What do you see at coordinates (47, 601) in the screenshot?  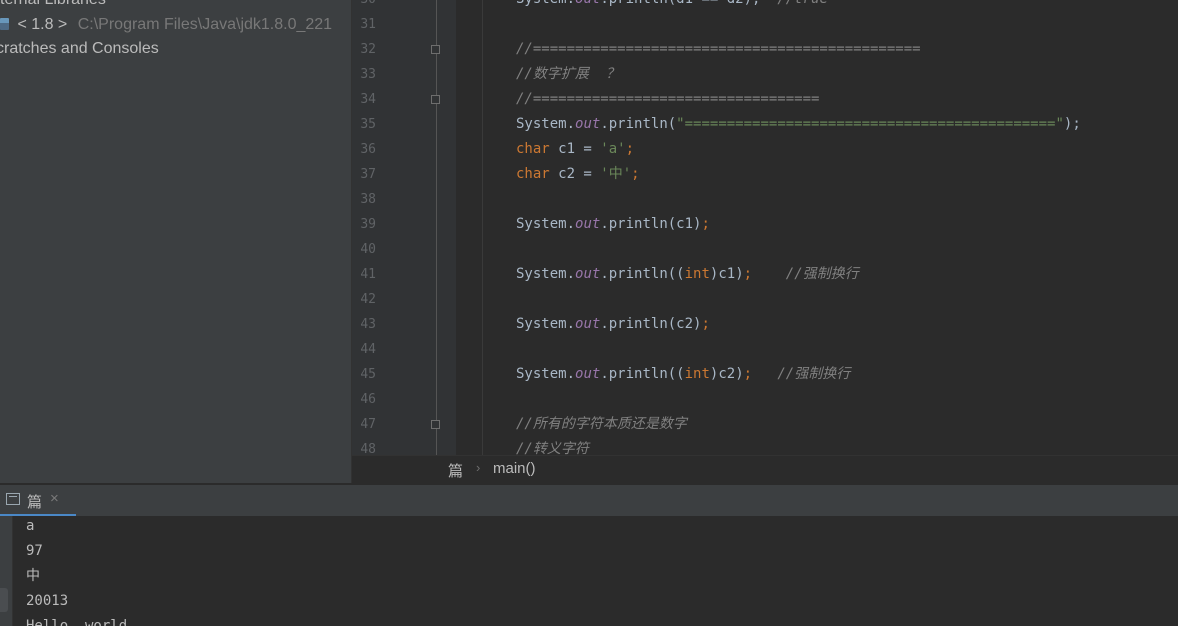 I see `console-line: 20013` at bounding box center [47, 601].